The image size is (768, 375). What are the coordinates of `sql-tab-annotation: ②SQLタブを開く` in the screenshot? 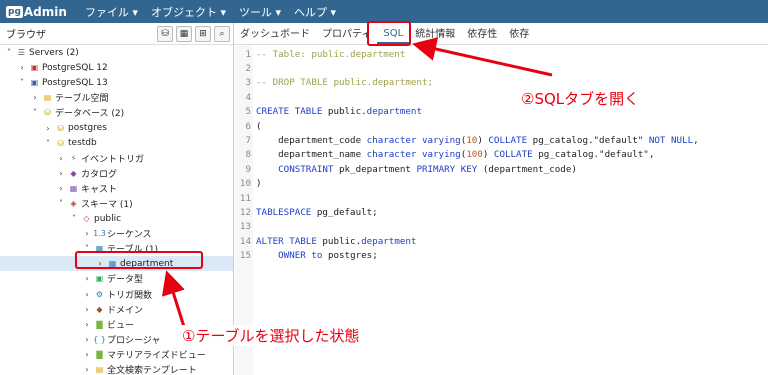 It's located at (580, 99).